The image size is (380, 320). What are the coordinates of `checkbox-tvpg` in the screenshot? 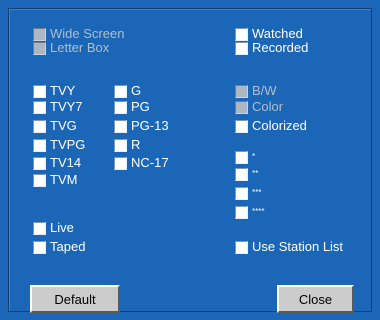 It's located at (39, 145).